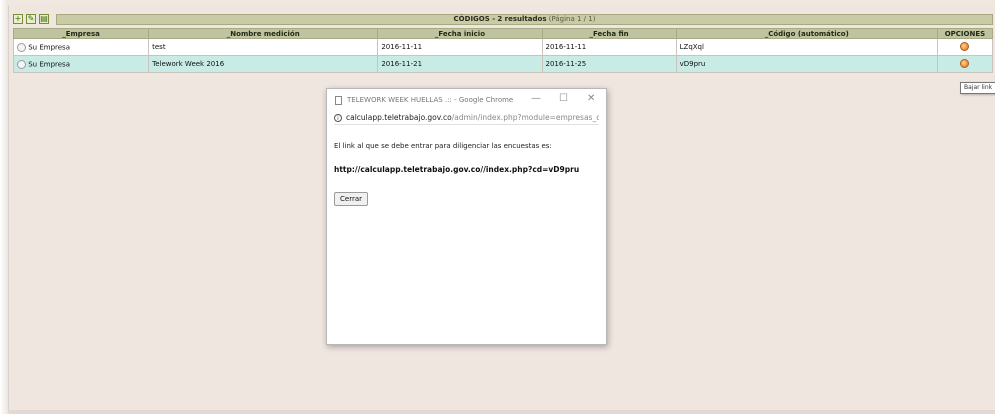  What do you see at coordinates (263, 47) in the screenshot?
I see `cell-nombre: test` at bounding box center [263, 47].